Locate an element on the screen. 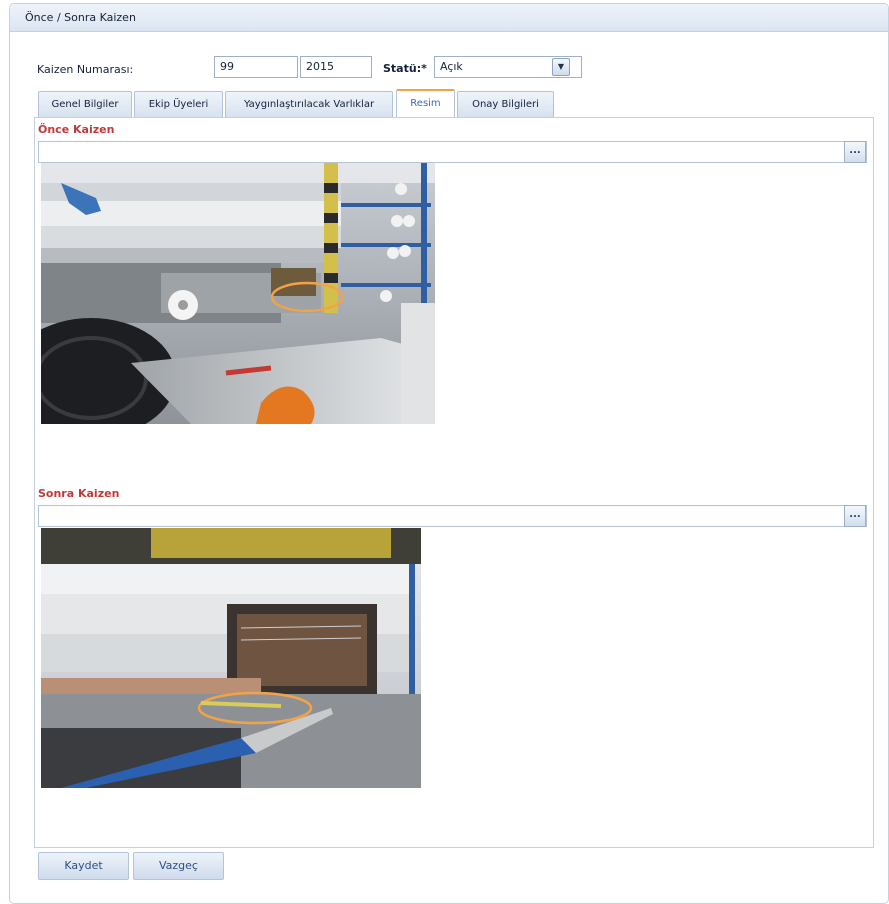 This screenshot has width=889, height=904. after-kaizen-label: Sonra Kaizen is located at coordinates (79, 493).